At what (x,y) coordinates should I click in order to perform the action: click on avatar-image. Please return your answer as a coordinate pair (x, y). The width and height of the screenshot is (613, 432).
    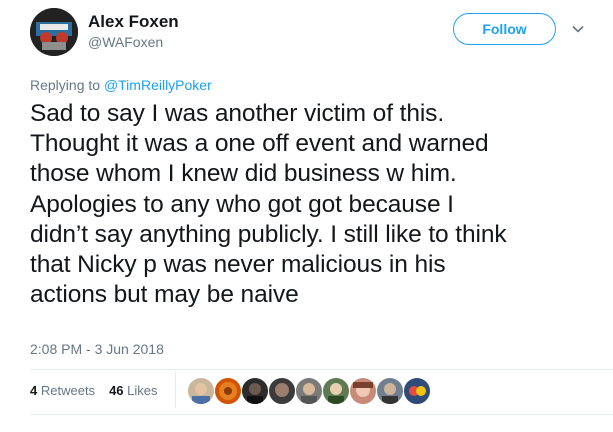
    Looking at the image, I should click on (54, 32).